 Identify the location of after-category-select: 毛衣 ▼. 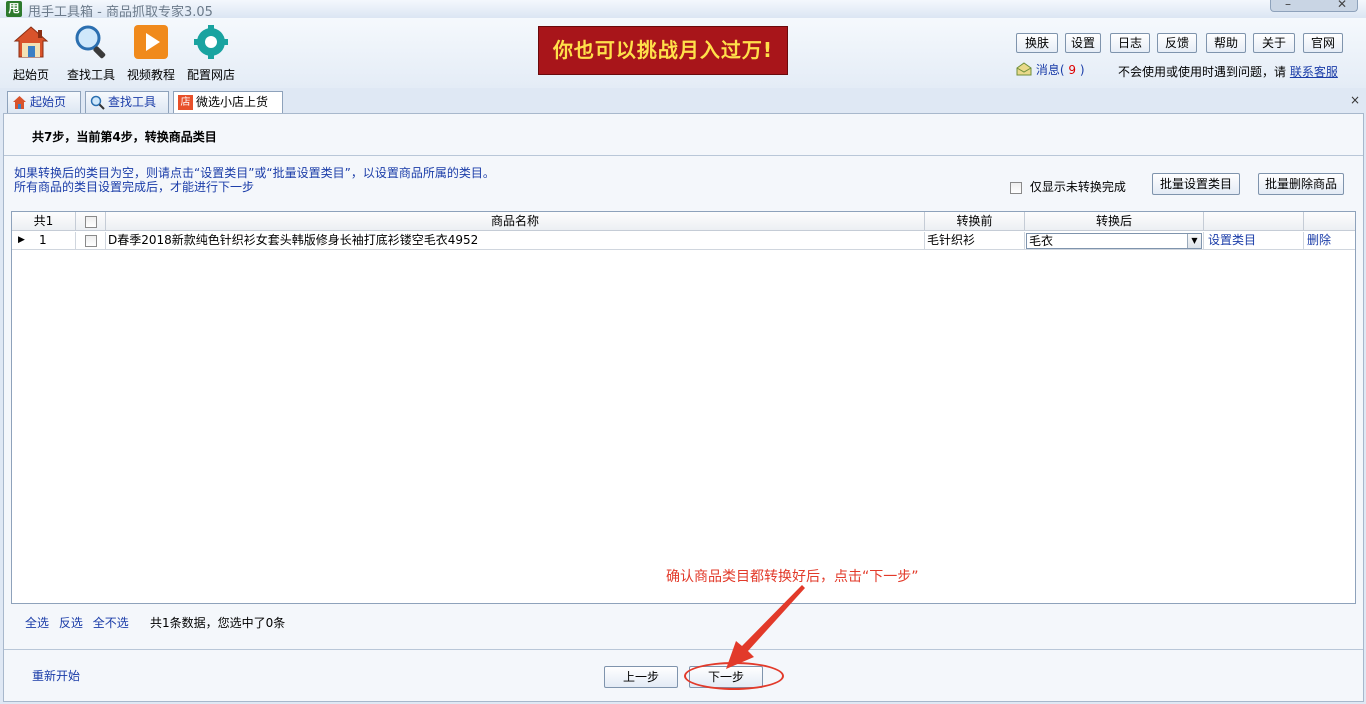
(1114, 241).